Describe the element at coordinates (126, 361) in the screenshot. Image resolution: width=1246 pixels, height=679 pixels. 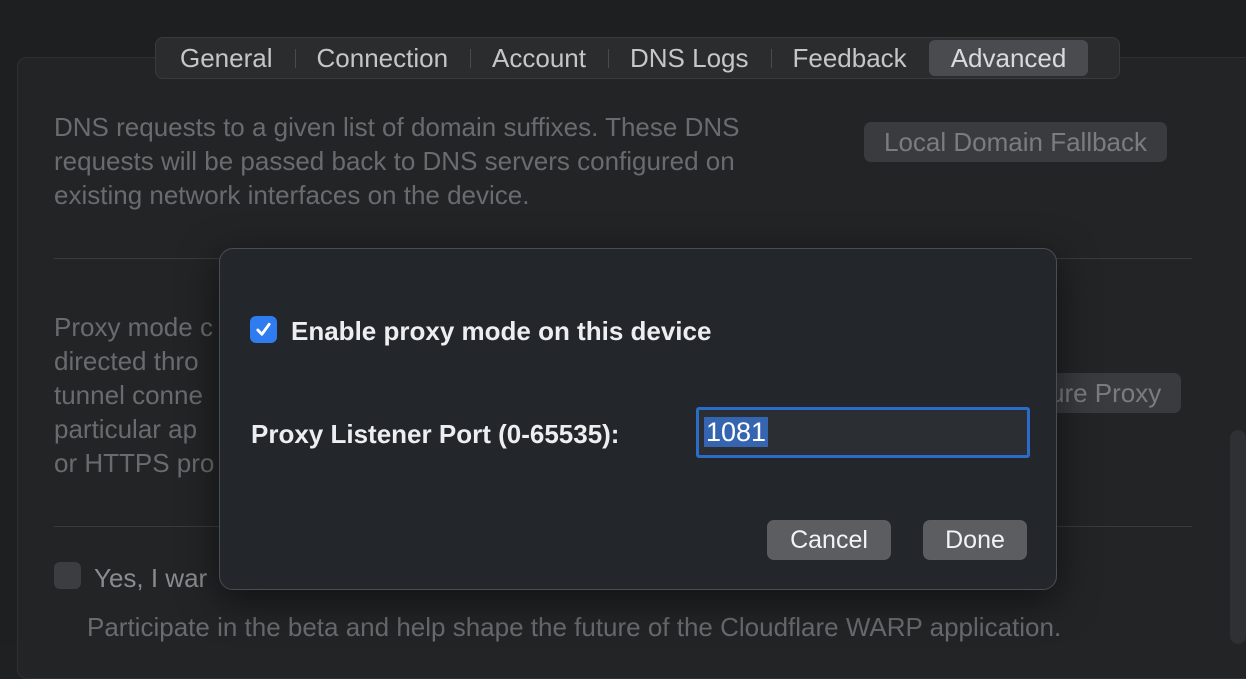
I see `proxy-description-line-2: directed thro` at that location.